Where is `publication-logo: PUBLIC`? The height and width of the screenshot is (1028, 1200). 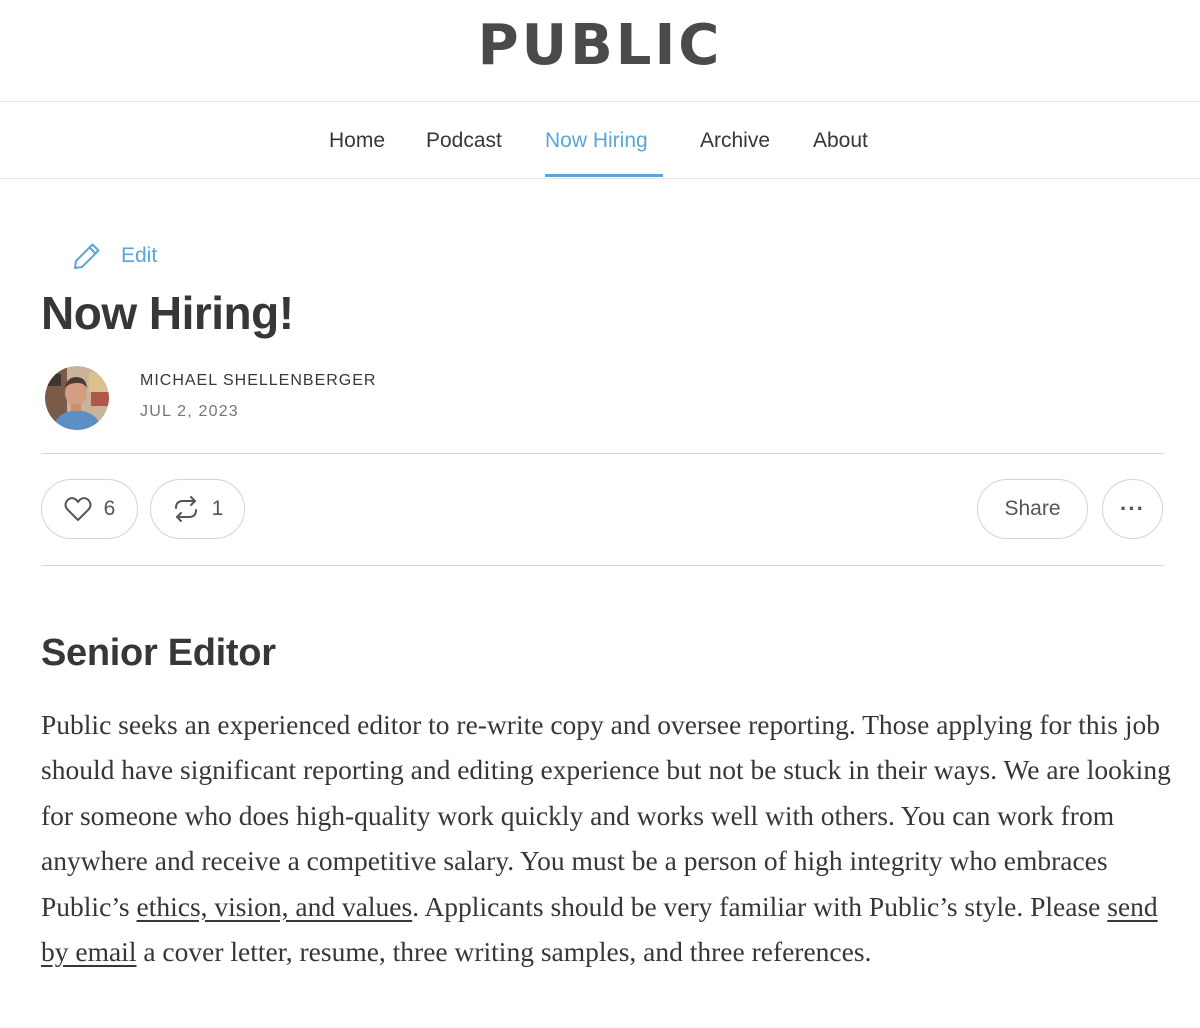 publication-logo: PUBLIC is located at coordinates (600, 46).